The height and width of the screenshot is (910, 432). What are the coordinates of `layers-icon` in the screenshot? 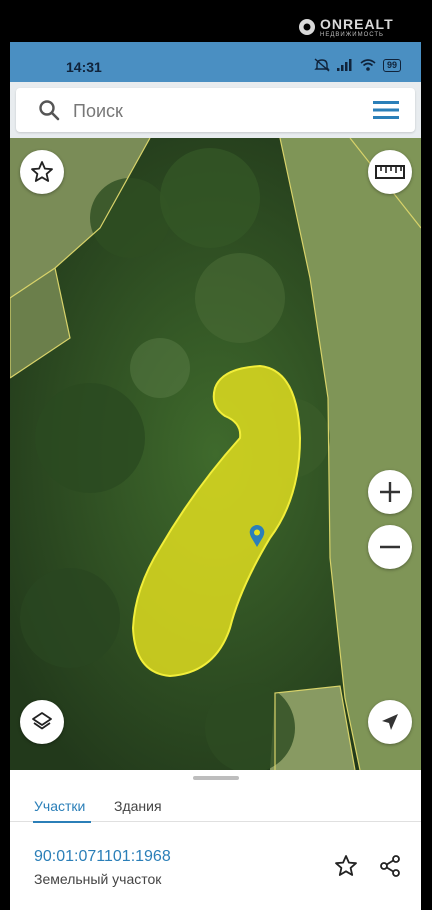 It's located at (42, 721).